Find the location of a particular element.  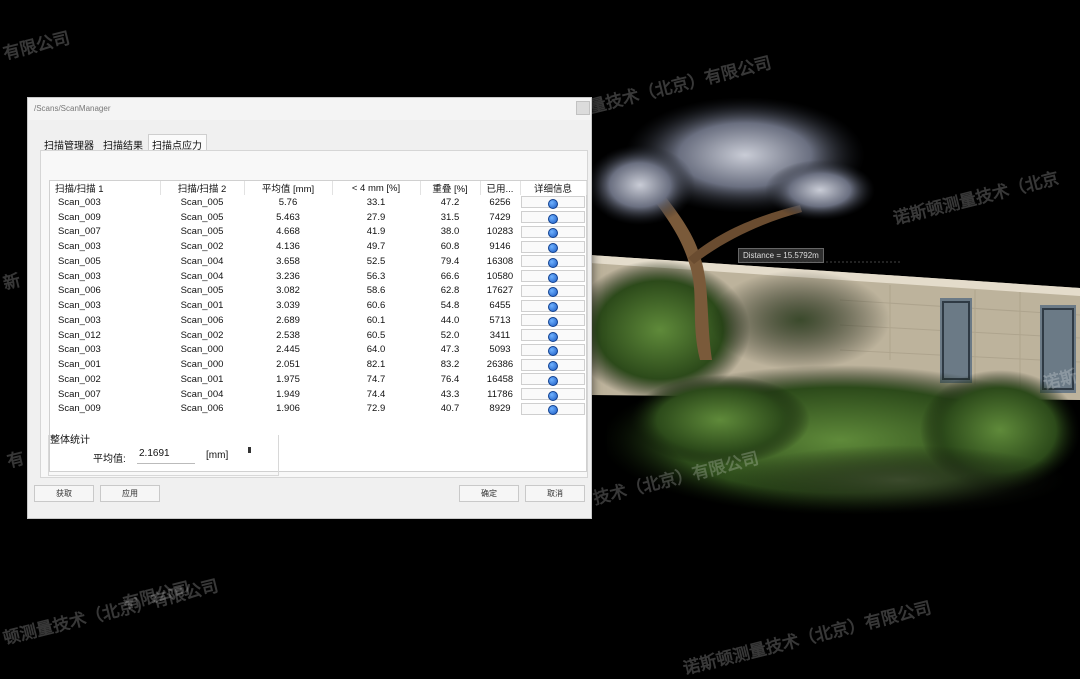

cell-overlap: 54.8 is located at coordinates (450, 306).